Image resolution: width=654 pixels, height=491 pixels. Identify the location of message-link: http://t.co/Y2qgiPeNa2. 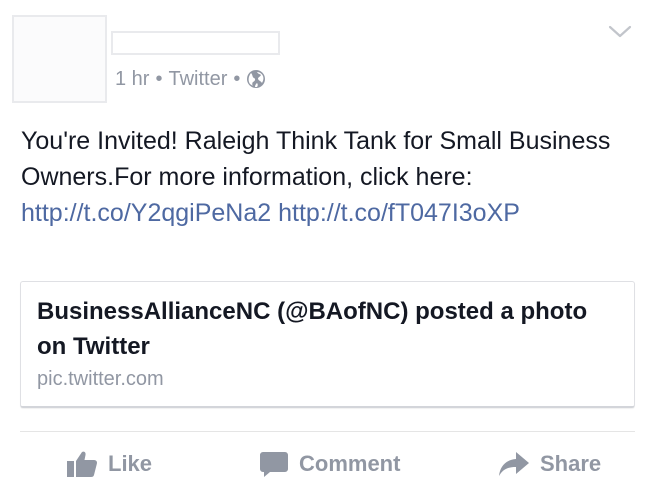
(146, 213).